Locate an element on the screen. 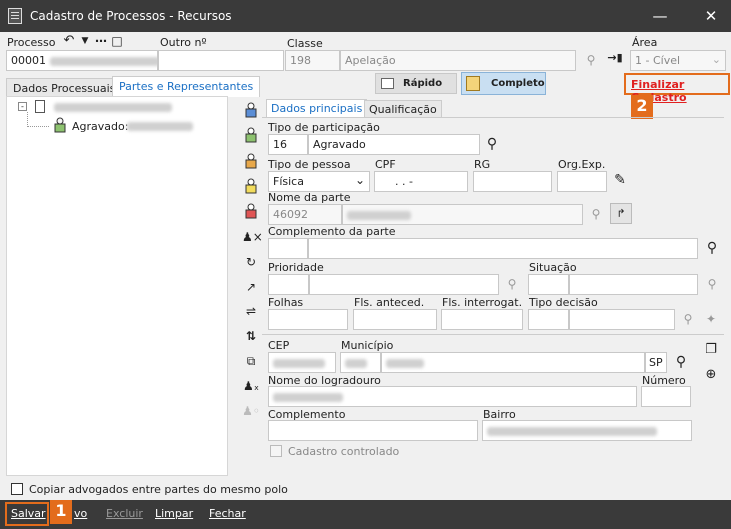 The height and width of the screenshot is (529, 731). cpf-input: . . - is located at coordinates (421, 181).